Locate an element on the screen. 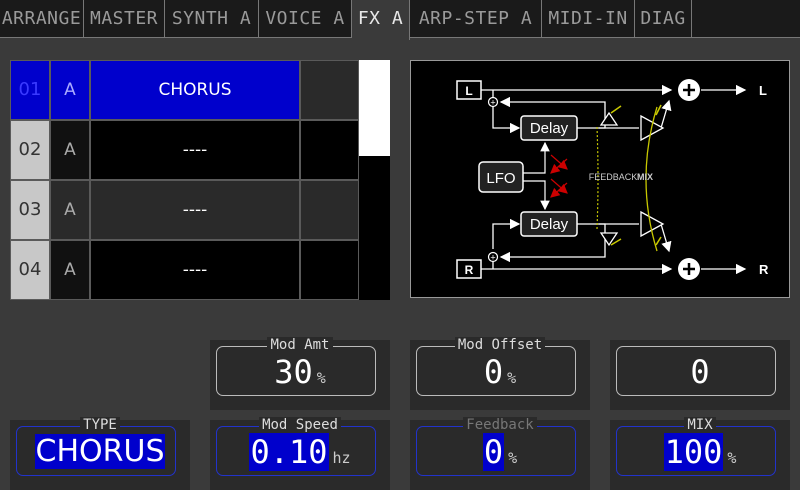 The height and width of the screenshot is (490, 800). mod-speed-value-wrap: 0.10 hz is located at coordinates (300, 454).